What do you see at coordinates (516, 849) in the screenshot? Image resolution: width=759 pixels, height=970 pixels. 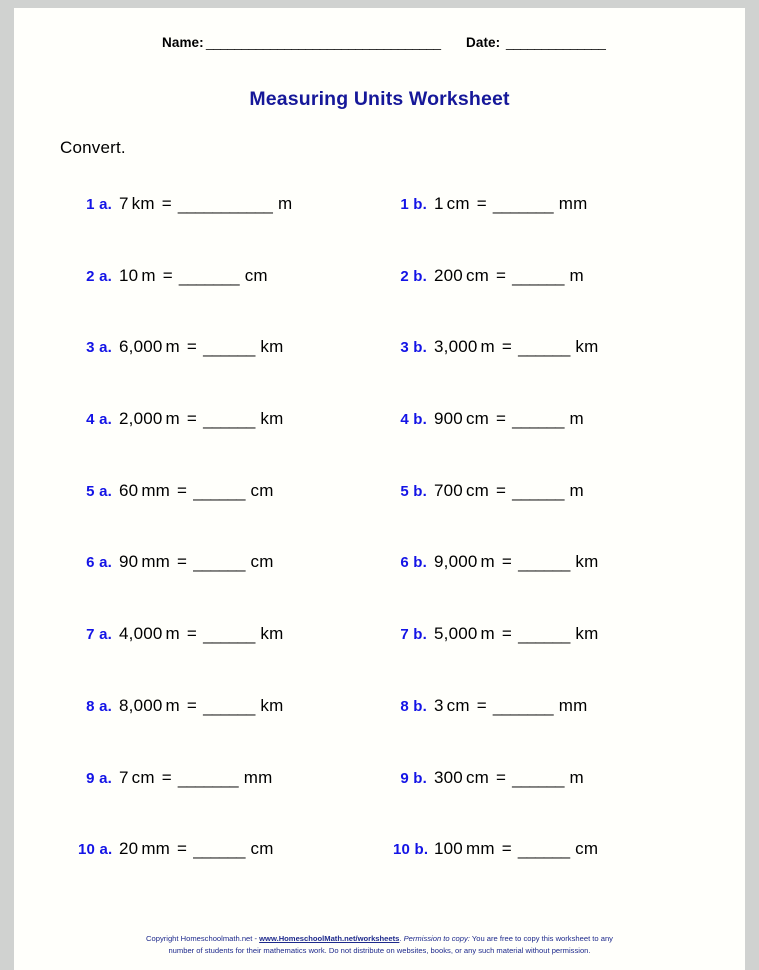 I see `problem-expression: 100 mm = ______ cm` at bounding box center [516, 849].